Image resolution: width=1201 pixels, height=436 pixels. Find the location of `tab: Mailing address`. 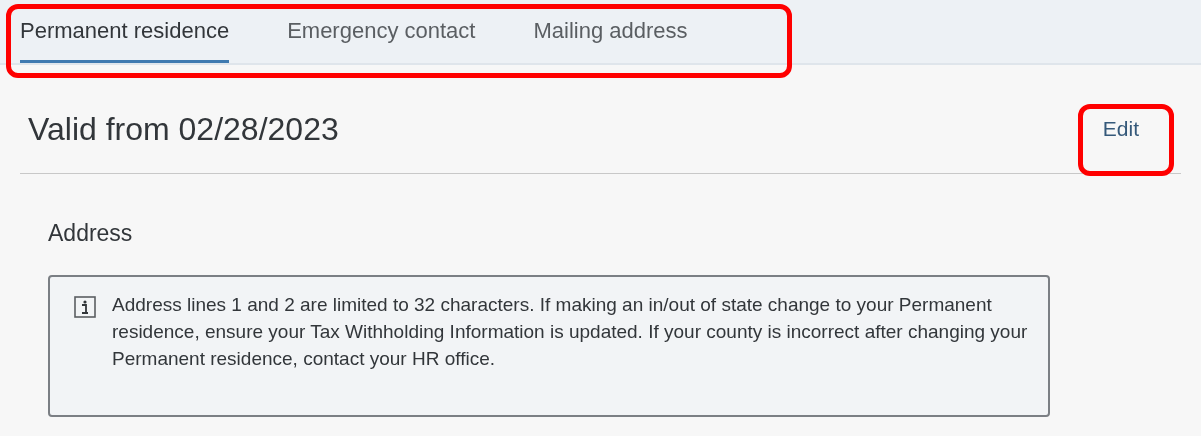

tab: Mailing address is located at coordinates (610, 31).